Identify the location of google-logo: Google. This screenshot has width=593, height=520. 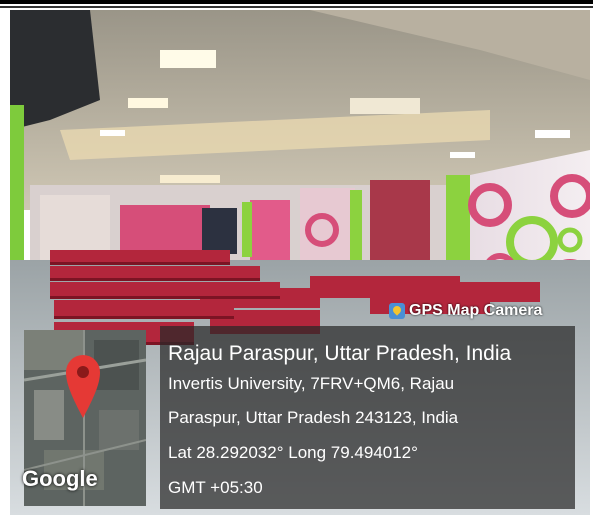
(60, 478).